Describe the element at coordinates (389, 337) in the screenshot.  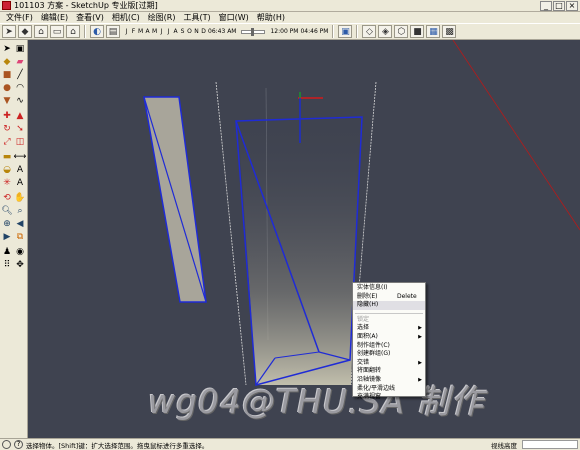
I see `context-menu-item: 面积(A) ▶` at that location.